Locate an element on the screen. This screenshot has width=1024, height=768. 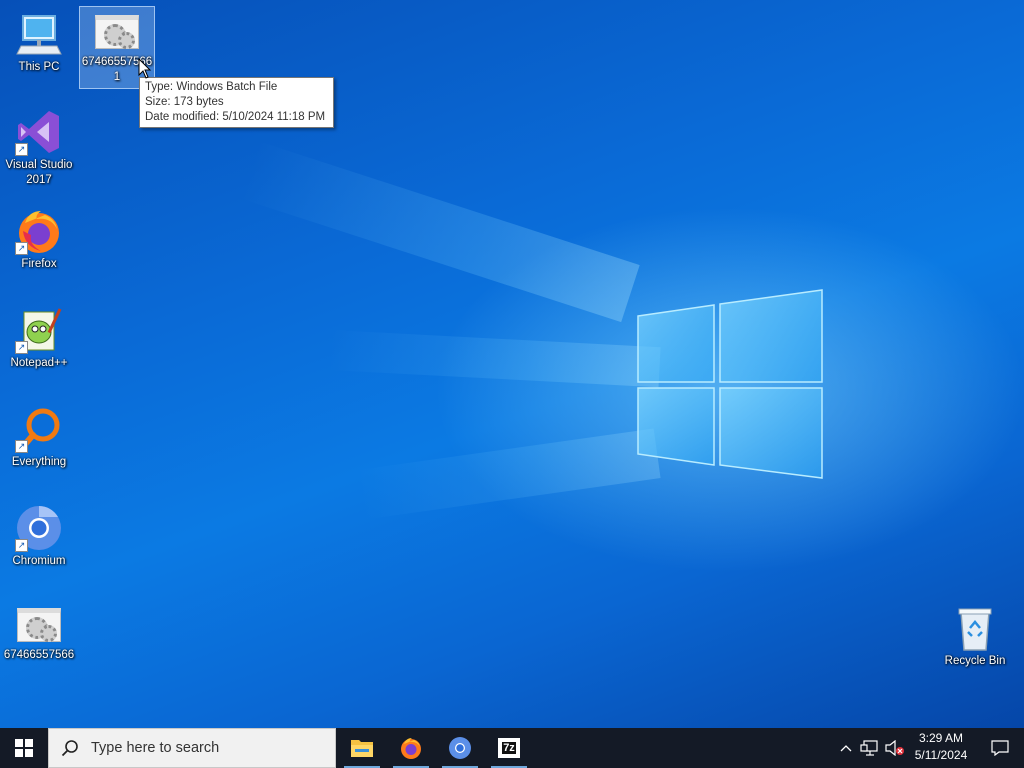
desktop-icon-recycle-bin: Recycle Bin is located at coordinates (975, 634).